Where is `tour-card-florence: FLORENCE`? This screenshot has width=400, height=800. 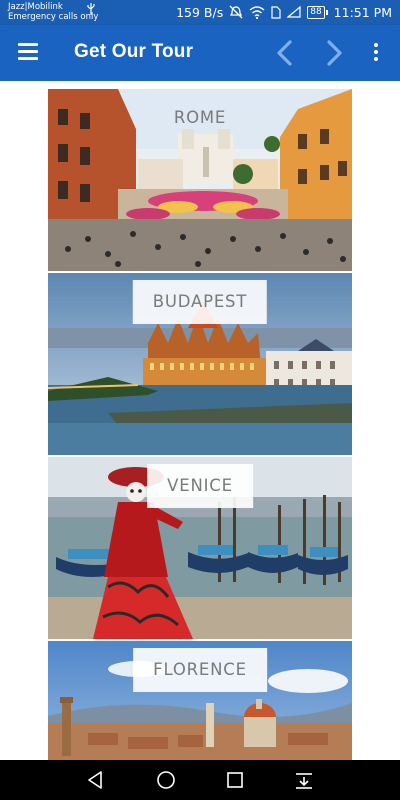
tour-card-florence: FLORENCE is located at coordinates (200, 700).